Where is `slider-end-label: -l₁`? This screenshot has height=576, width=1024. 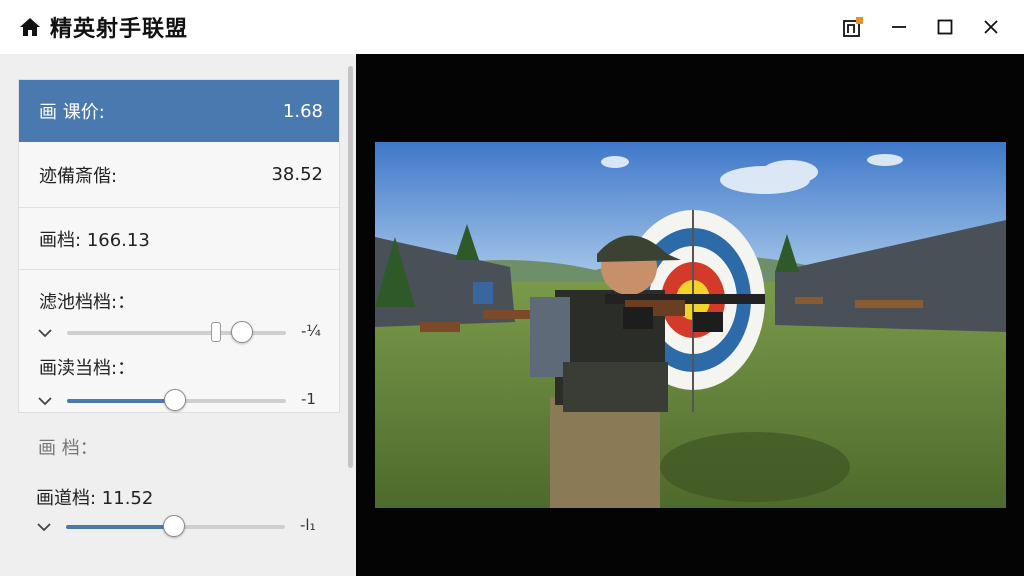
slider-end-label: -l₁ is located at coordinates (308, 525).